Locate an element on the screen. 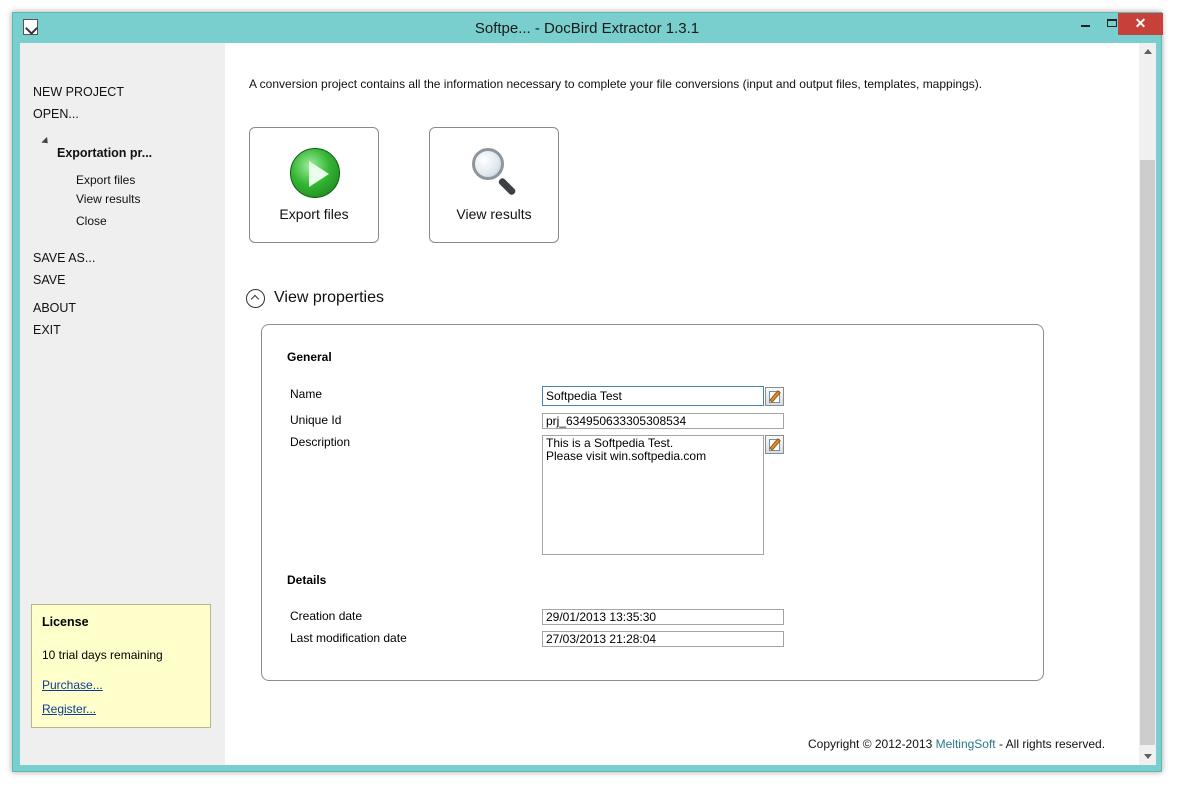  modification-date-label: Last modification date is located at coordinates (348, 638).